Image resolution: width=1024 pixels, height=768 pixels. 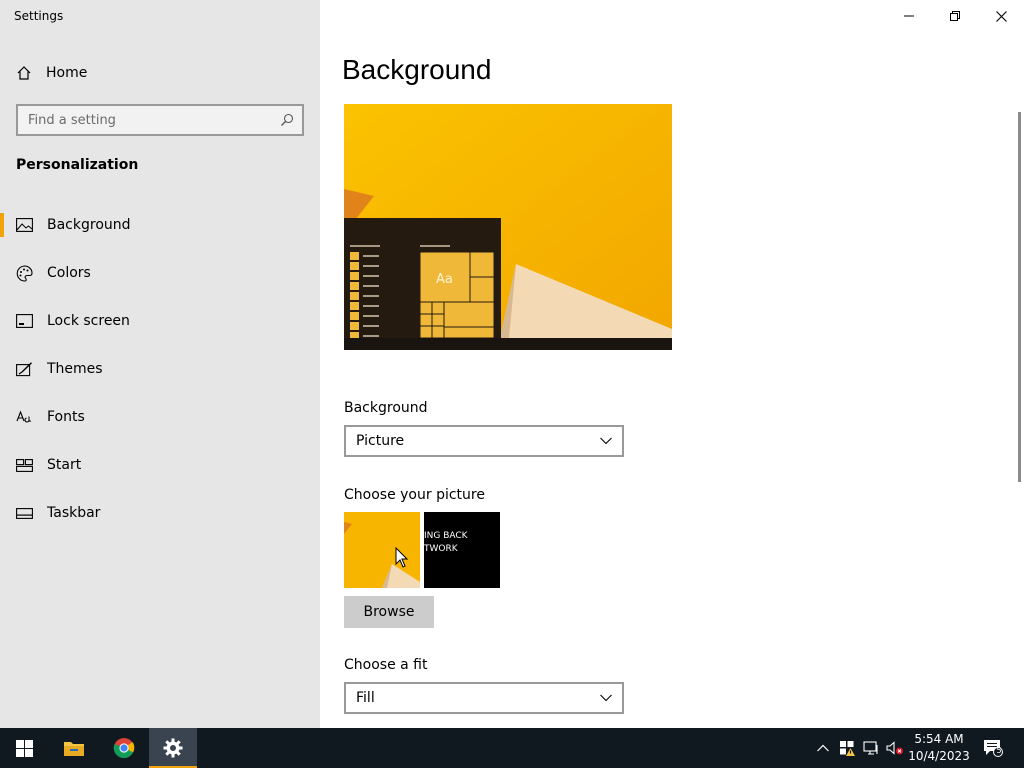 I want to click on choose-picture-label: Choose your picture, so click(x=414, y=495).